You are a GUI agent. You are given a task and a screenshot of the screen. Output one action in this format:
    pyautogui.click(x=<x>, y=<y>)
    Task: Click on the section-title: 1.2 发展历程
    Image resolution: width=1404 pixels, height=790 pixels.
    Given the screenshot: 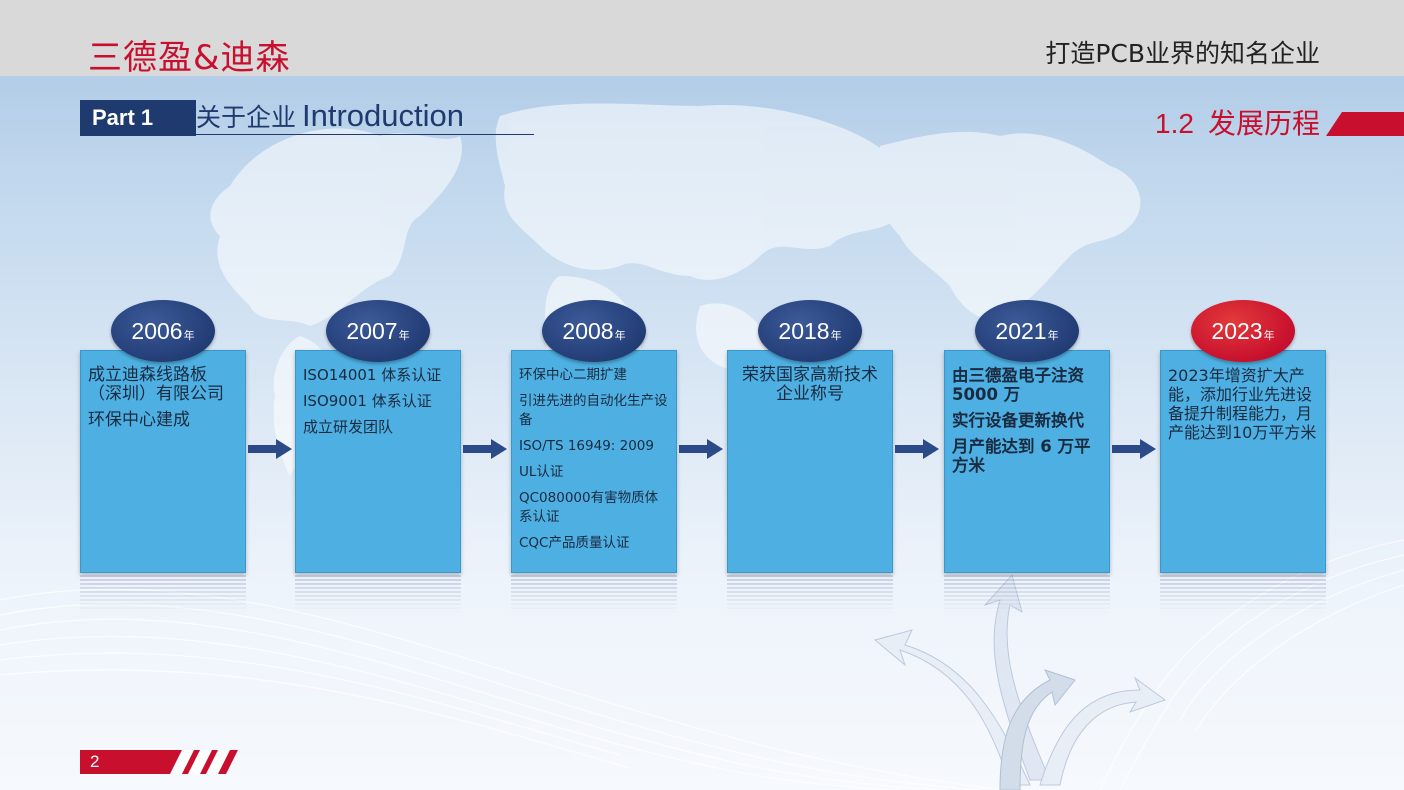 What is the action you would take?
    pyautogui.click(x=1237, y=122)
    